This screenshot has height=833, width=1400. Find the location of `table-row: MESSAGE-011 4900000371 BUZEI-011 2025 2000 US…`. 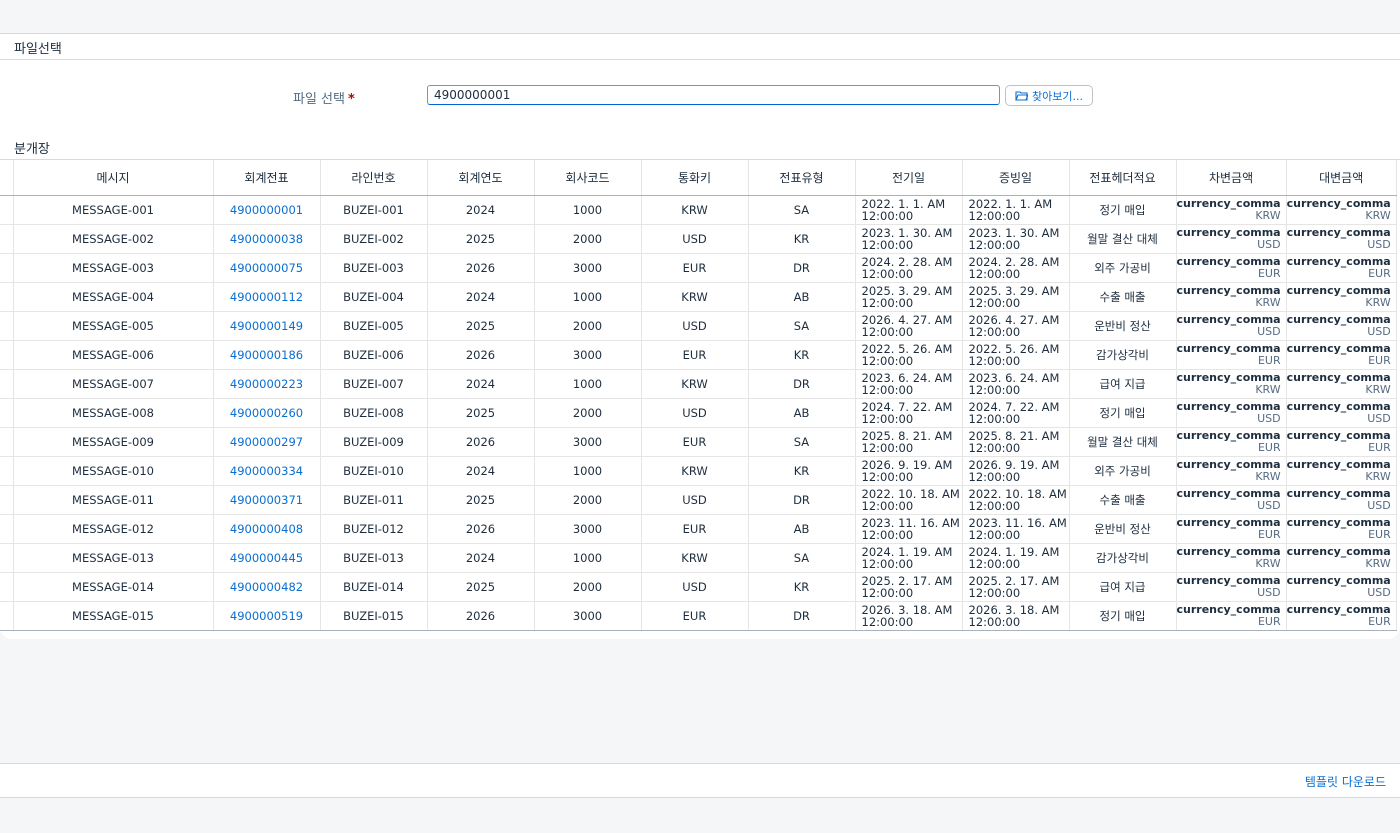

table-row: MESSAGE-011 4900000371 BUZEI-011 2025 2000 US… is located at coordinates (698, 500).